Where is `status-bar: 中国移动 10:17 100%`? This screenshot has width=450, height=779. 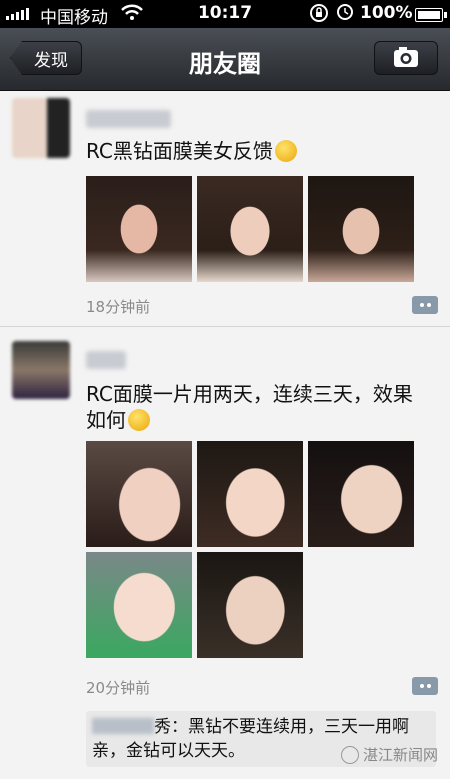
status-bar: 中国移动 10:17 100% is located at coordinates (225, 14).